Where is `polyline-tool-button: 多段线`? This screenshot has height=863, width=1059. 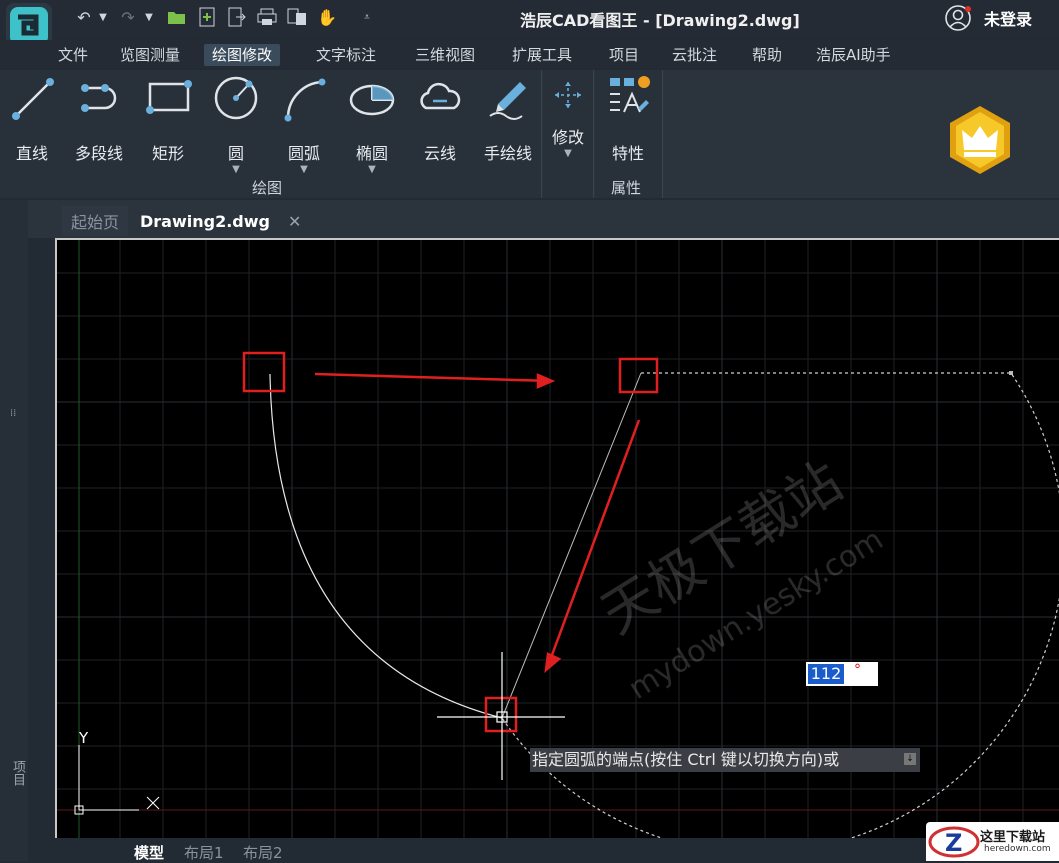 polyline-tool-button: 多段线 is located at coordinates (99, 119).